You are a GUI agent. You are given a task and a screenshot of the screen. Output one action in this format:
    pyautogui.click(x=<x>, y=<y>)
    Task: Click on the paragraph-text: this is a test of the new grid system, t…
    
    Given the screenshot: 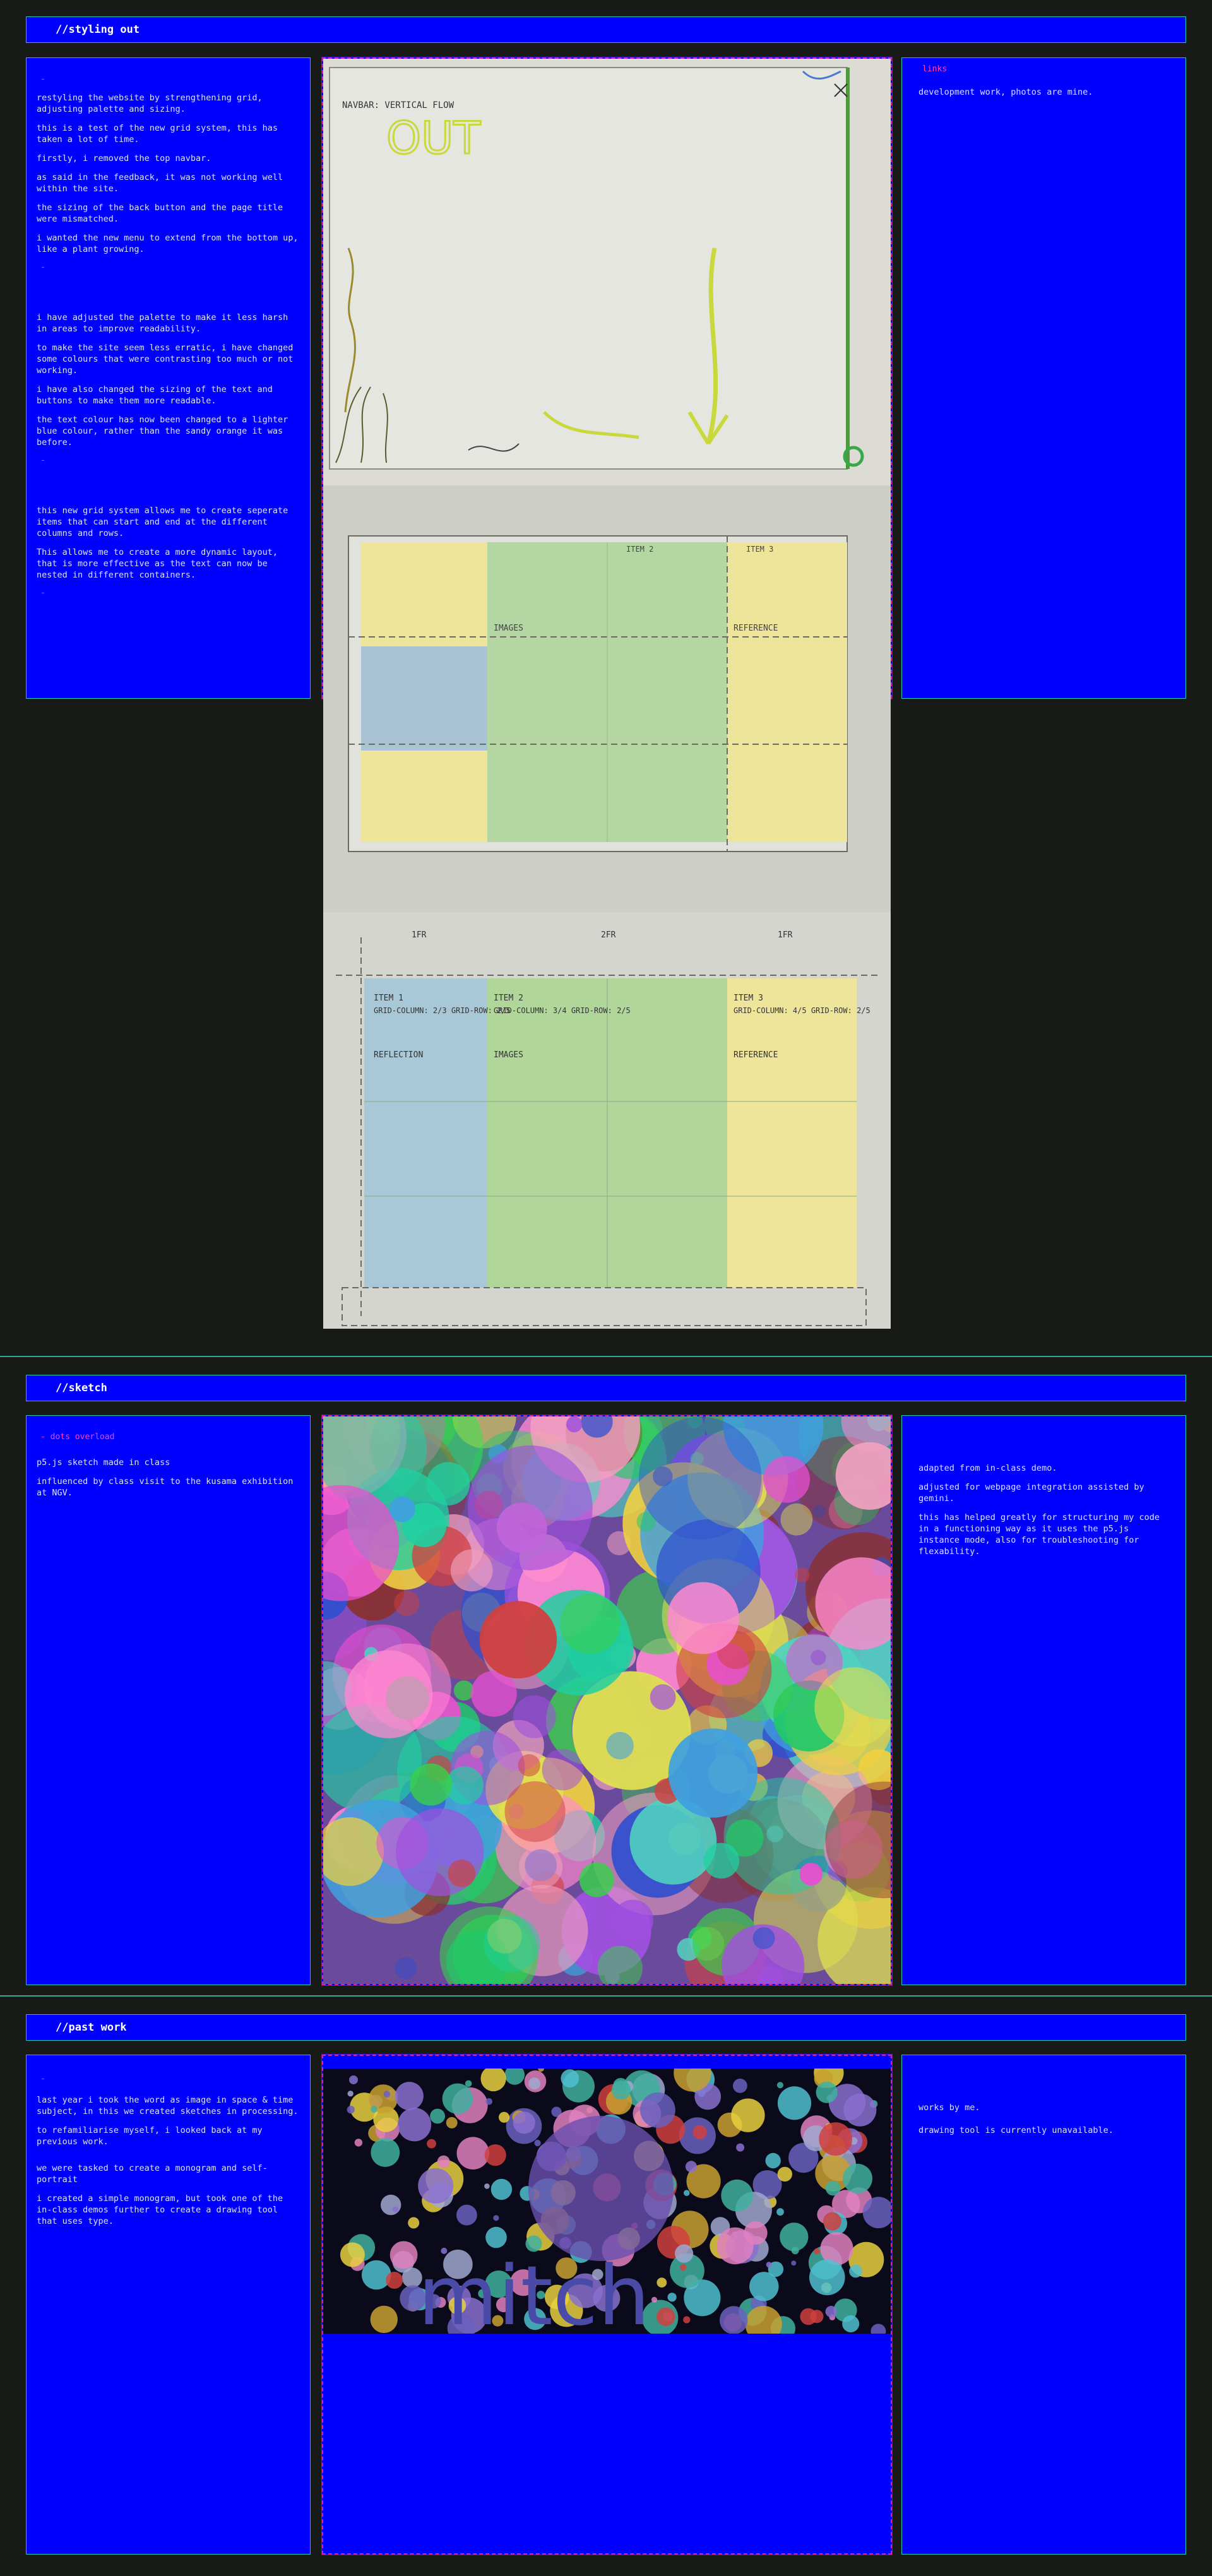 What is the action you would take?
    pyautogui.click(x=157, y=134)
    